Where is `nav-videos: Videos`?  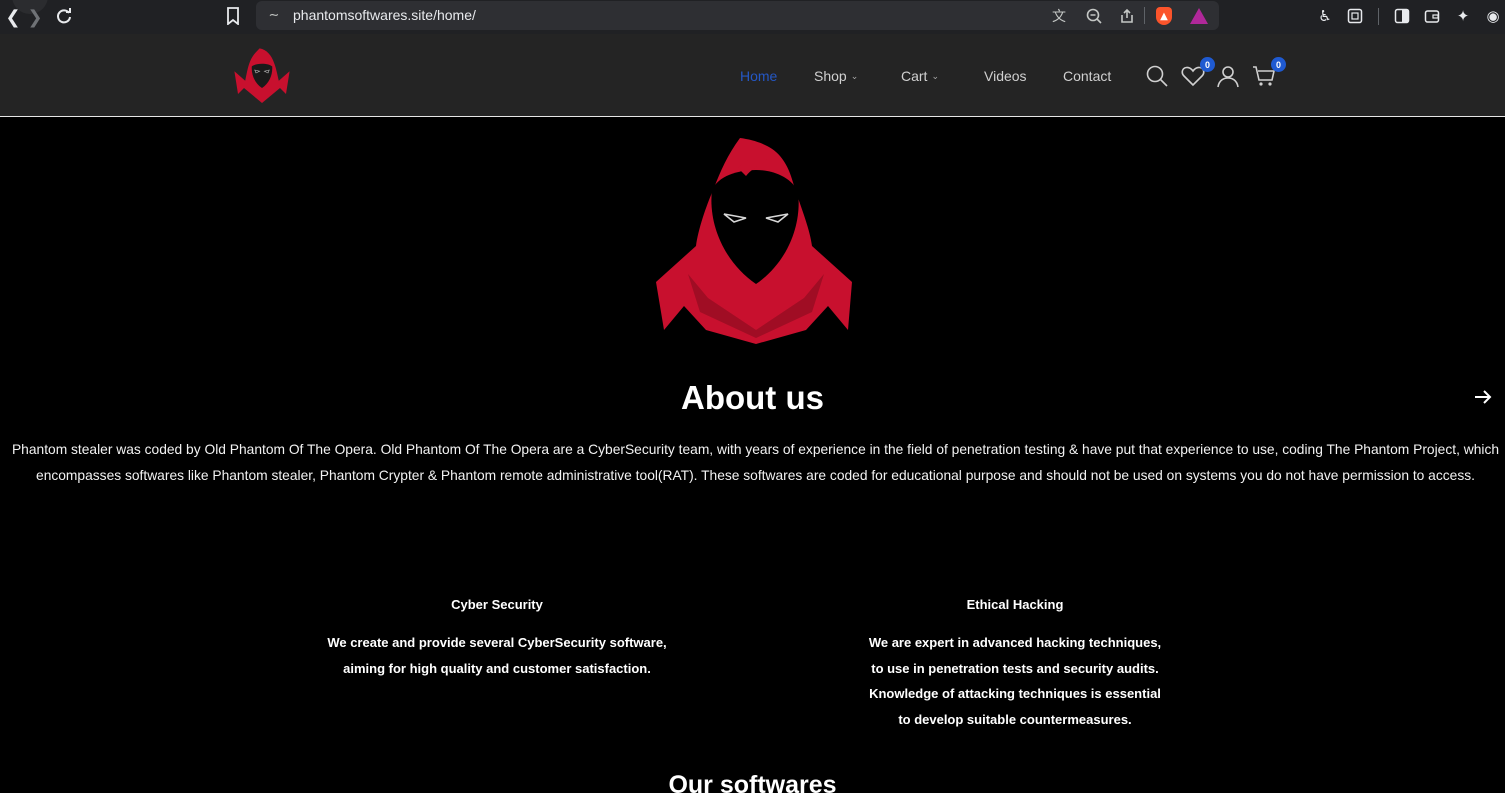
nav-videos: Videos is located at coordinates (1023, 76).